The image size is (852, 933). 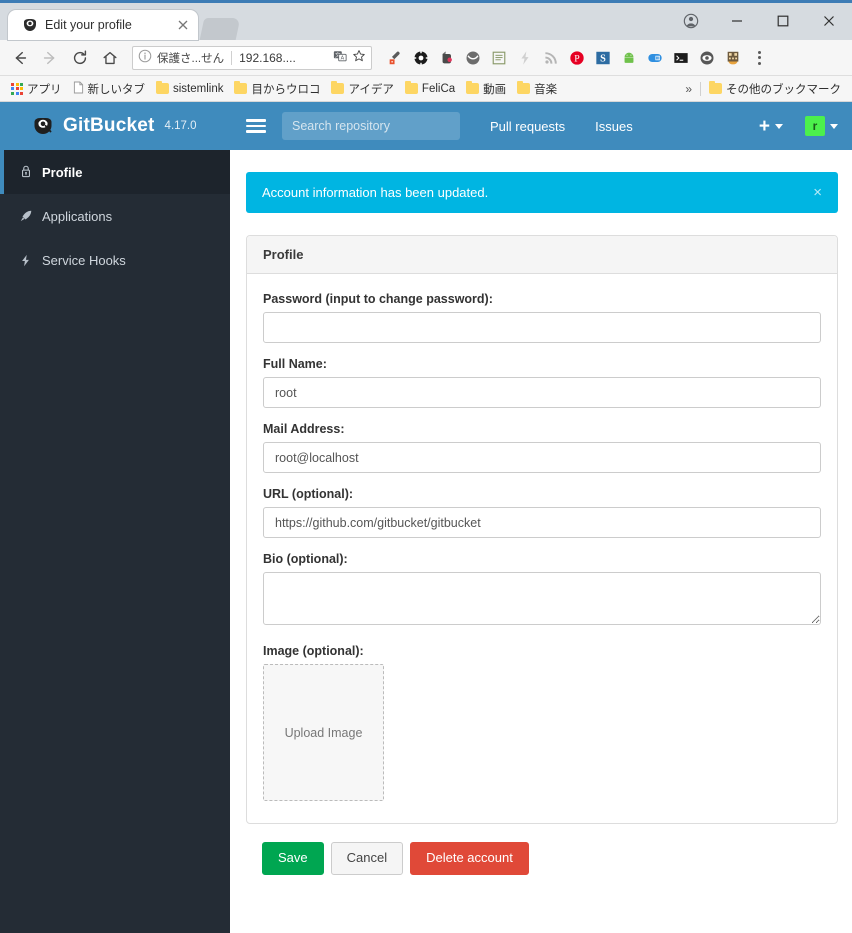 What do you see at coordinates (313, 651) in the screenshot?
I see `image-label: Image (optional):` at bounding box center [313, 651].